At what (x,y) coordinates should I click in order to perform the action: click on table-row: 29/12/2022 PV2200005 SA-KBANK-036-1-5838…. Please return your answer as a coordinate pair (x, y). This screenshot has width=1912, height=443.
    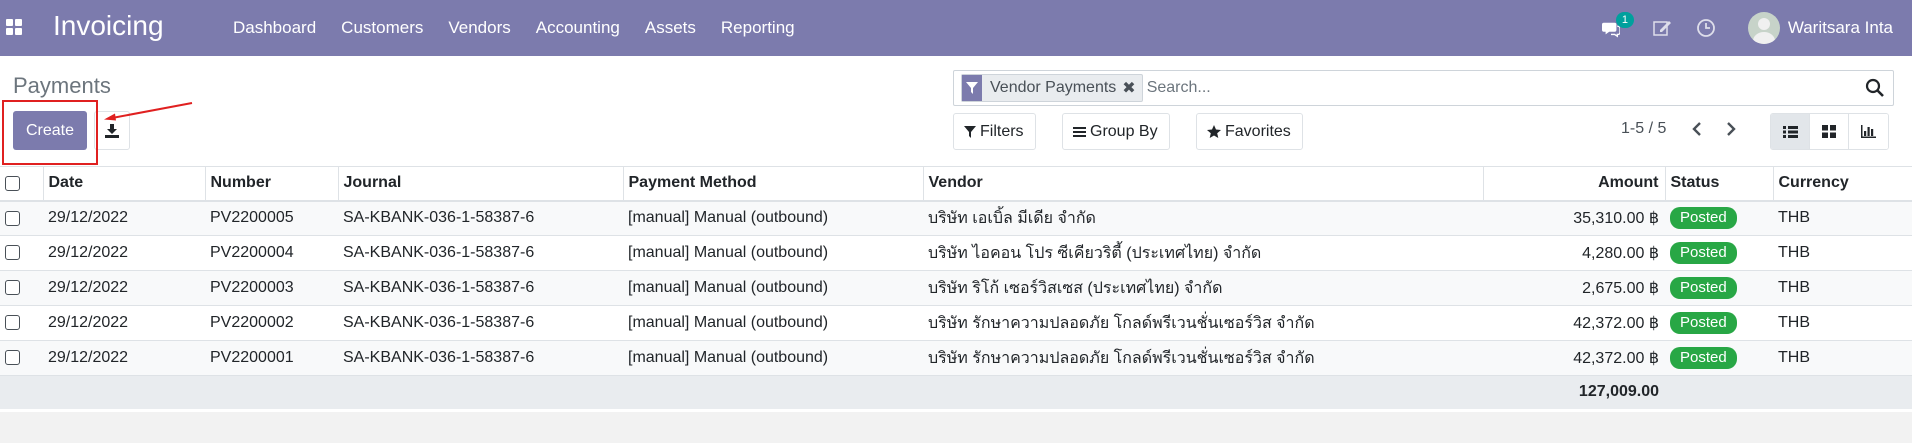
    Looking at the image, I should click on (956, 218).